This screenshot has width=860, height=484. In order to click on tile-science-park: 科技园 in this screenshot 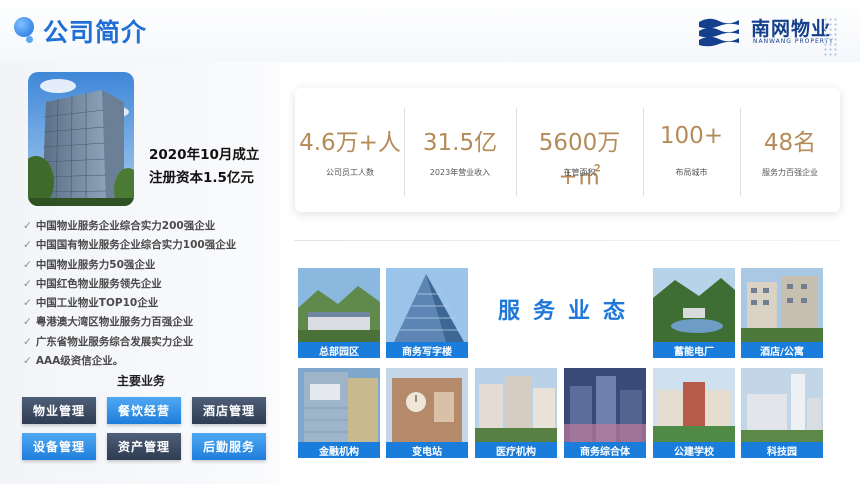, I will do `click(782, 413)`.